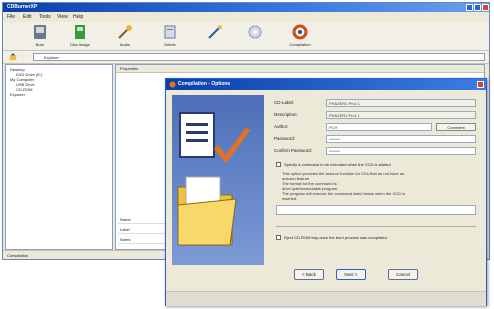 This screenshot has width=494, height=309. What do you see at coordinates (345, 115) in the screenshot?
I see `description-value: PHAZER1 Pro1 L` at bounding box center [345, 115].